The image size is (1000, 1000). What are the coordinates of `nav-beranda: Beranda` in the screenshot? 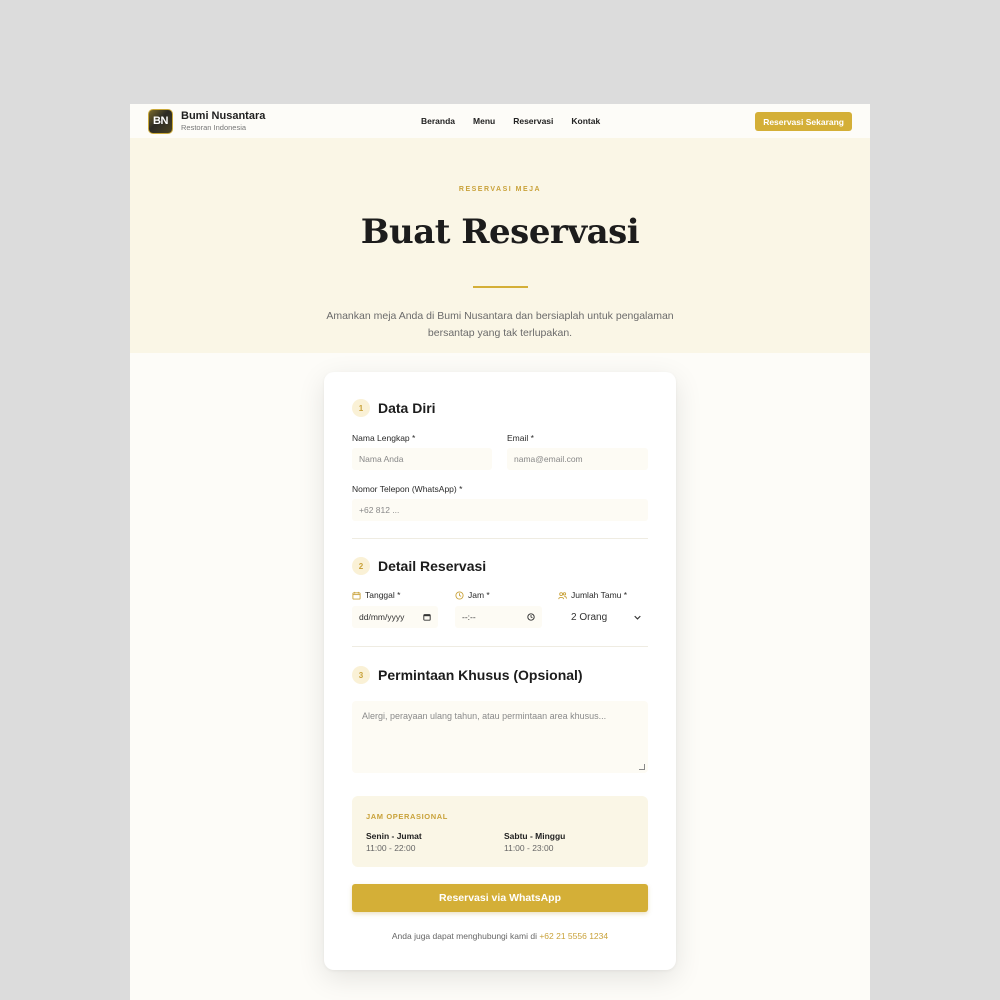 It's located at (438, 121).